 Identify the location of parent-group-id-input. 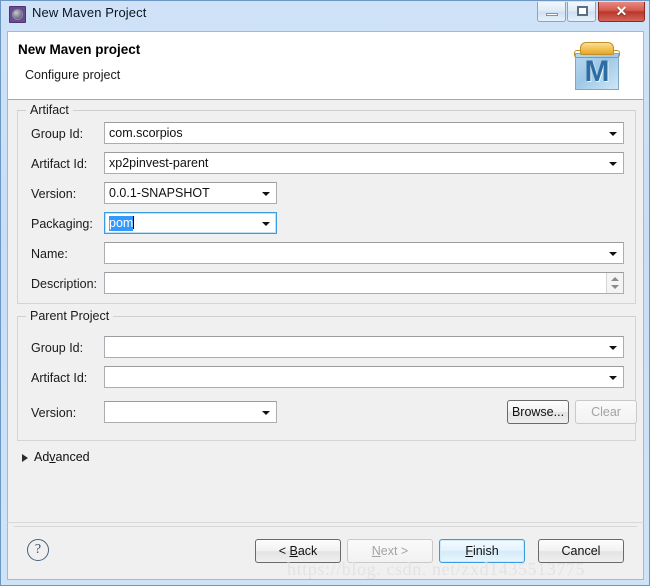
(364, 347).